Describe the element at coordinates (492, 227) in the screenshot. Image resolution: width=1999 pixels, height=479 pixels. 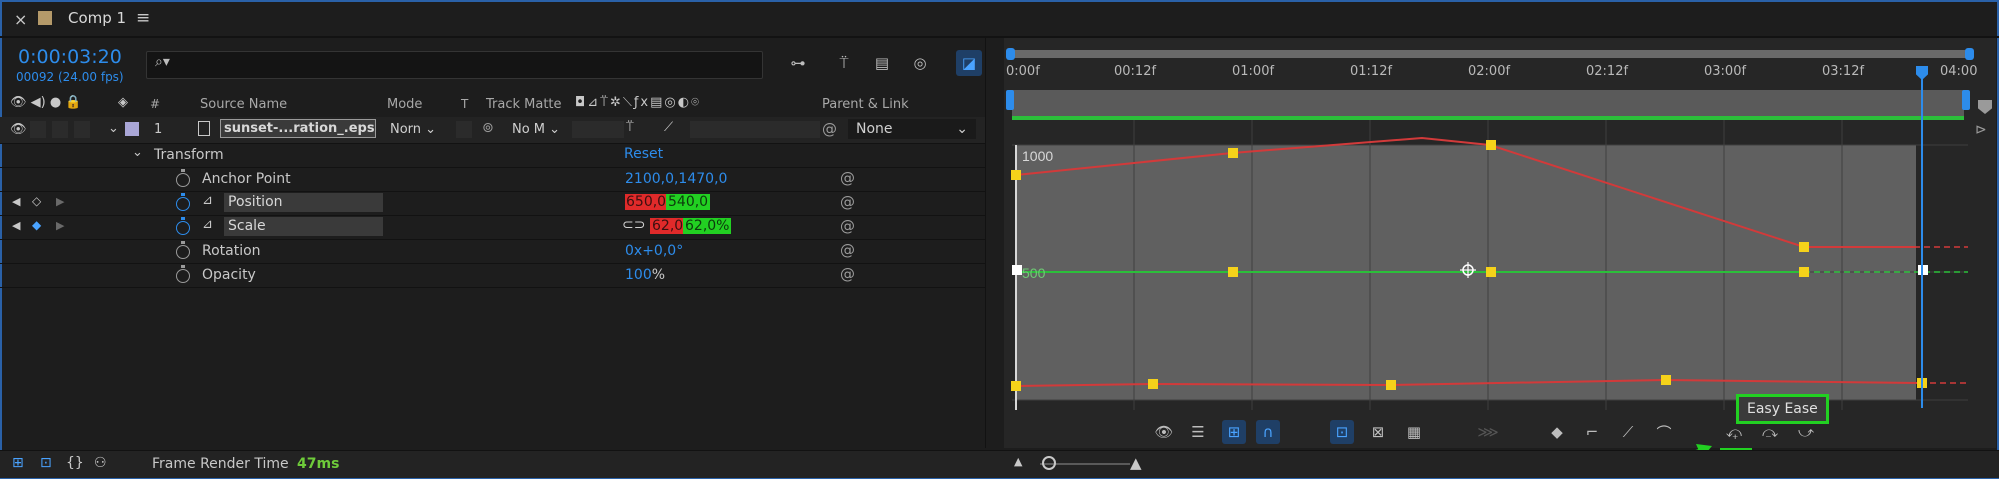
I see `scale-row: ◀ ◆ ▶ ⊿ Scale ⊂⊃ 62,0, 62,0% @` at that location.